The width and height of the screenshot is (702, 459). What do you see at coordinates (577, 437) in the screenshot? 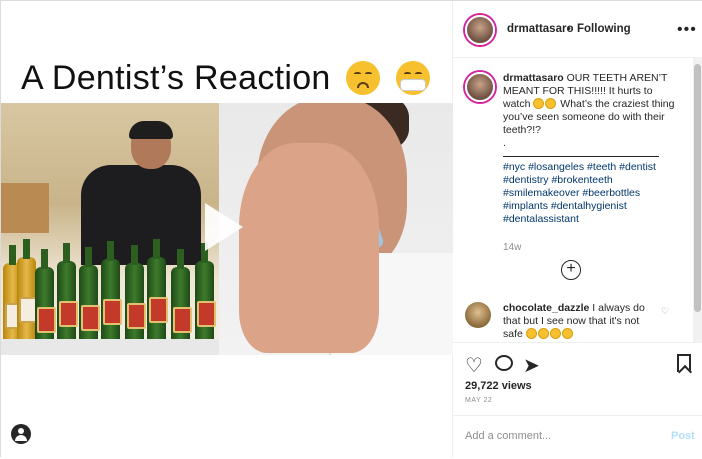
I see `add-comment-bar: Add a comment... Post` at bounding box center [577, 437].